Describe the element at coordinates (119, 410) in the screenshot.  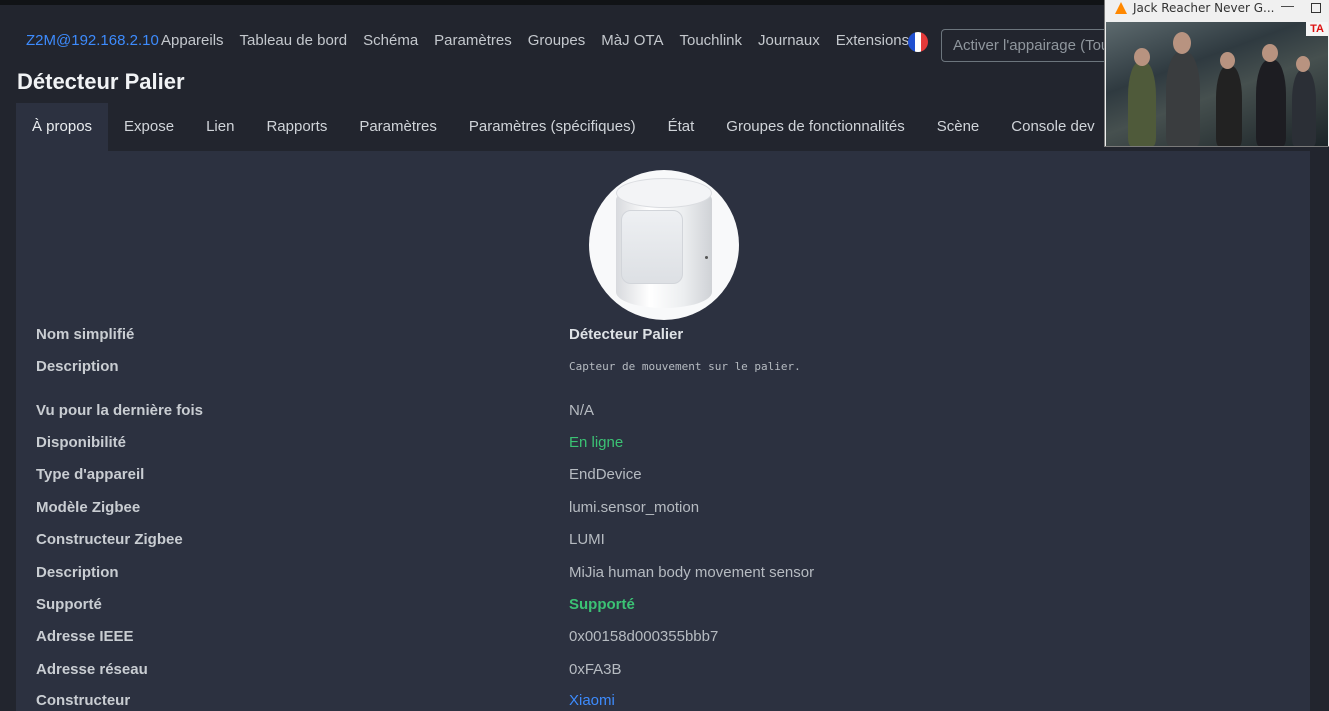
I see `detail-label: Vu pour la dernière fois` at that location.